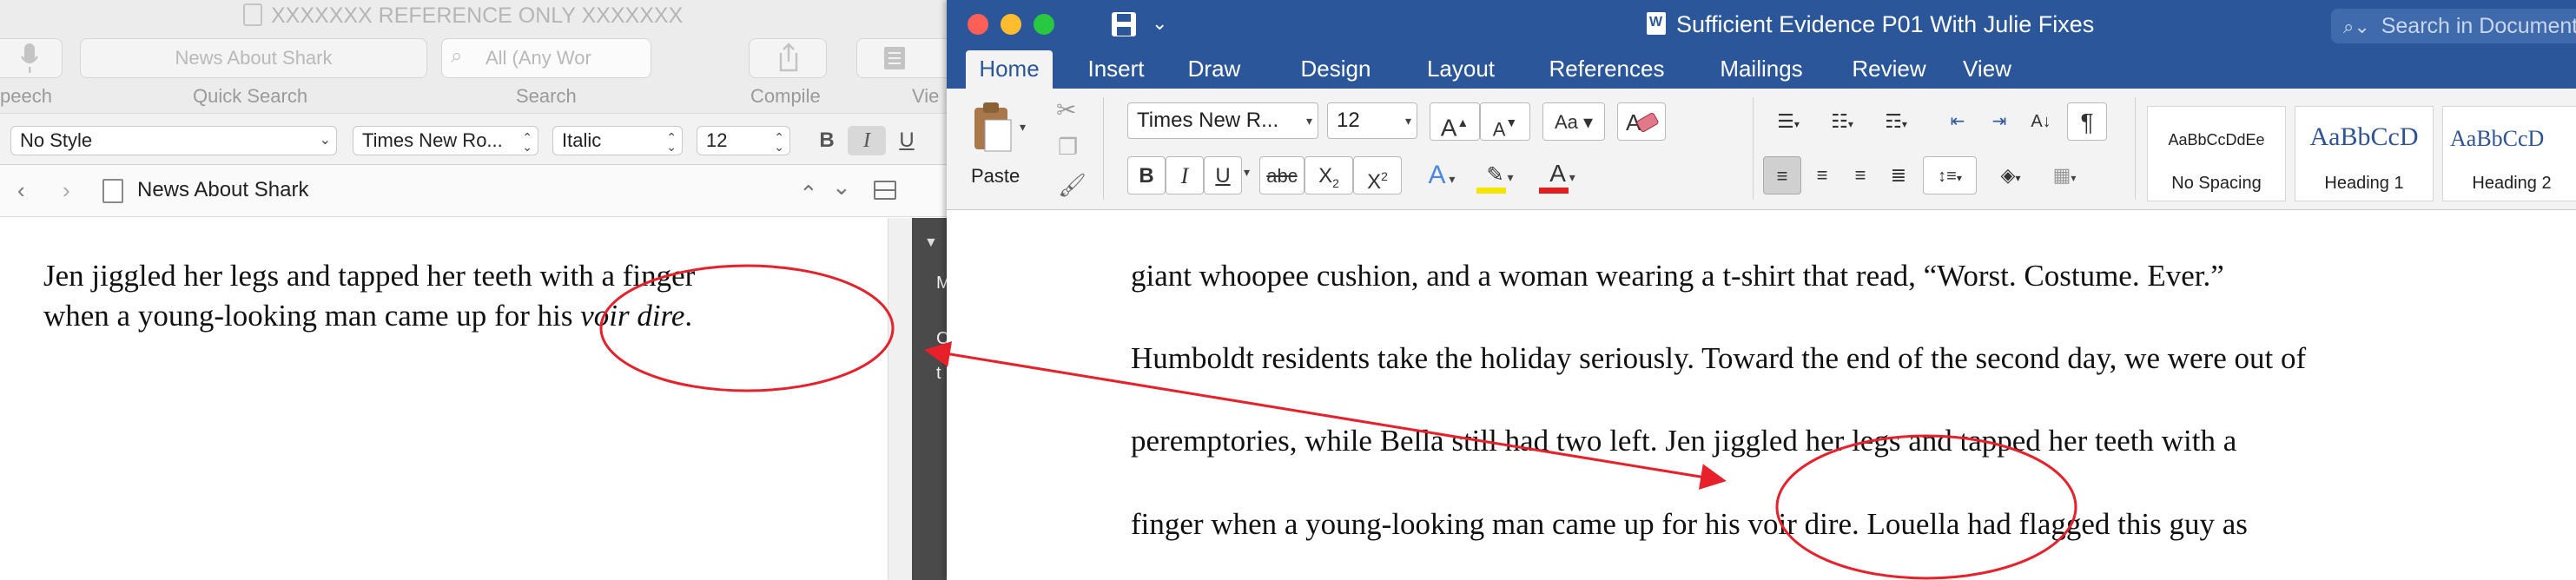  I want to click on copy-icon: ❐, so click(1068, 147).